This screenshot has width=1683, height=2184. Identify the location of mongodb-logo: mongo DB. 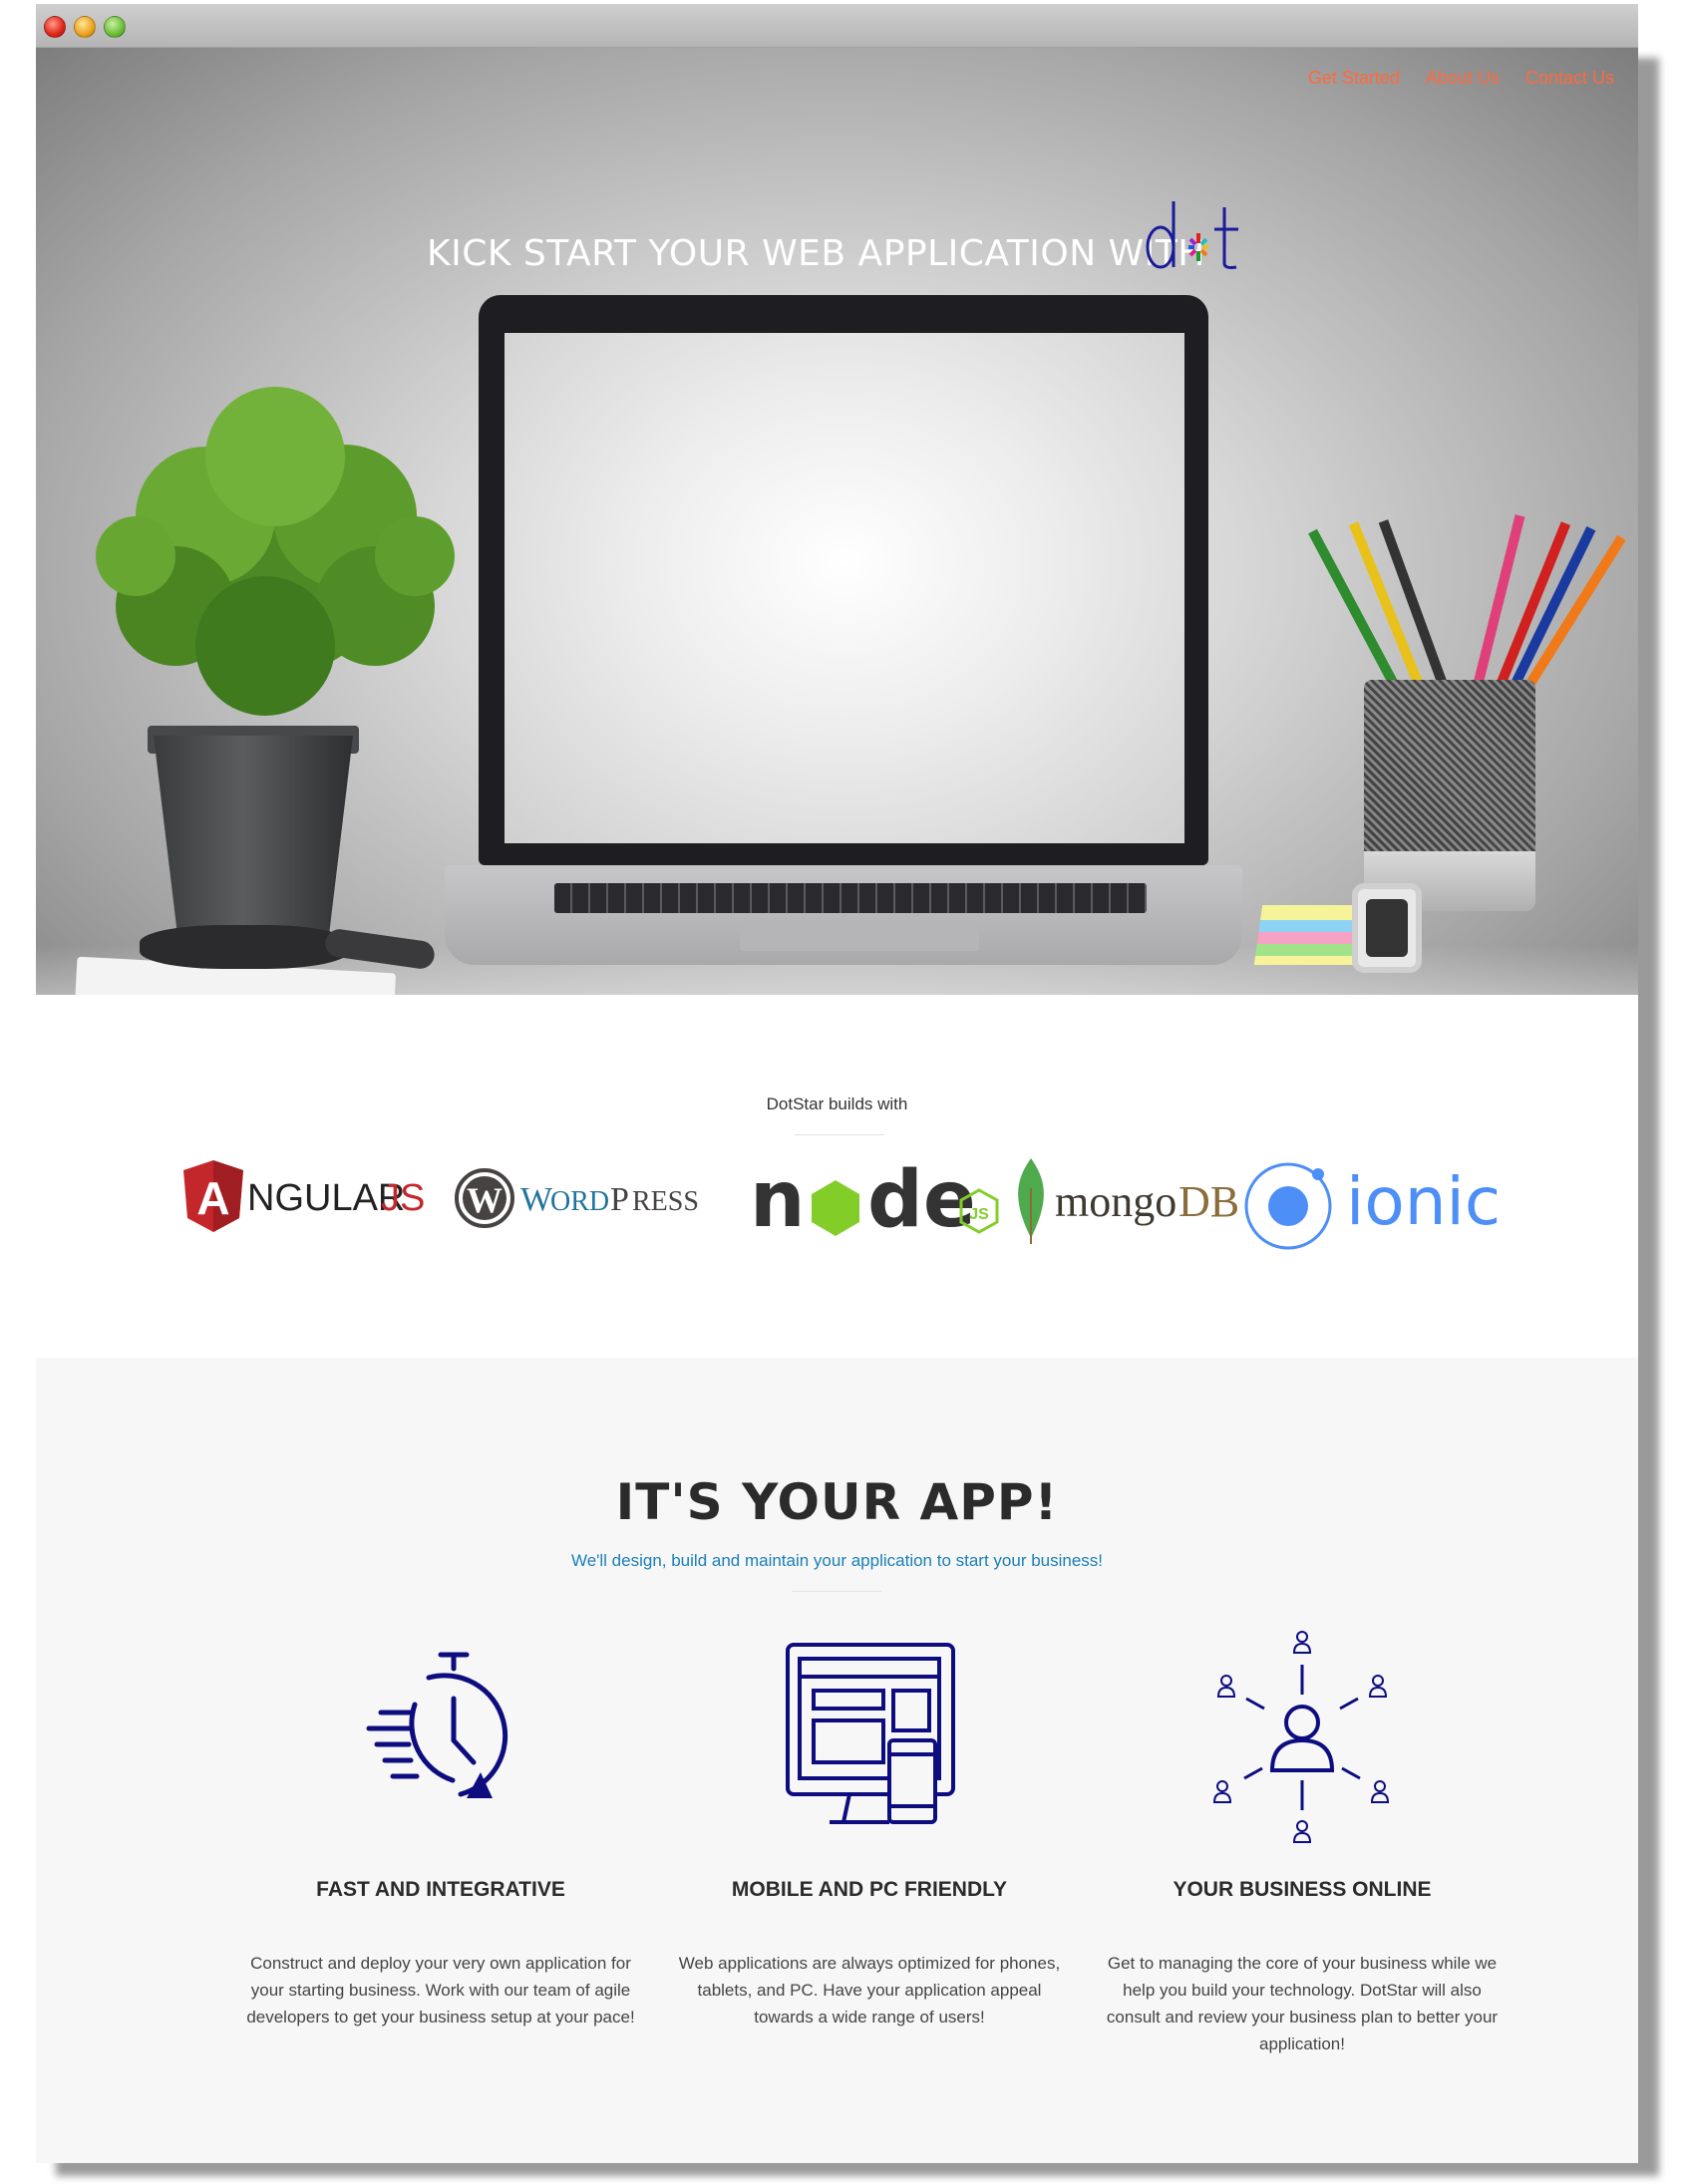
(1129, 1201).